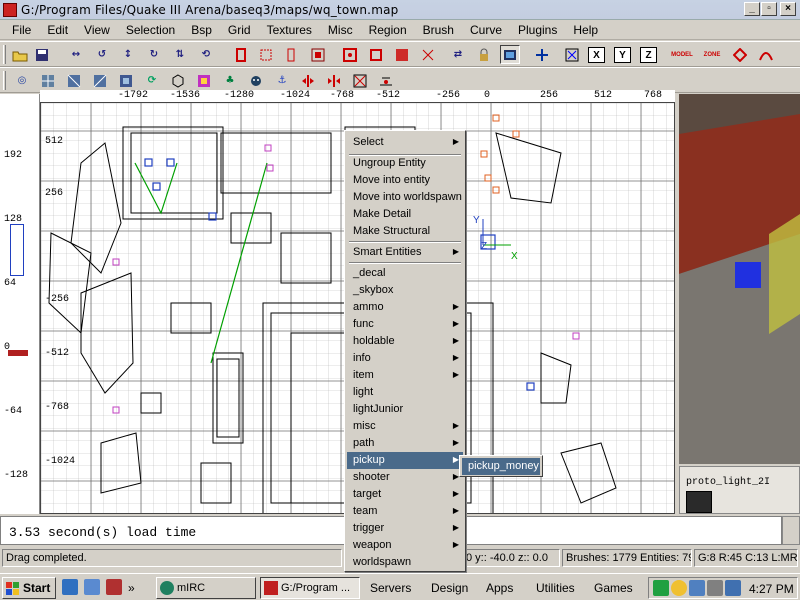 The width and height of the screenshot is (800, 600). I want to click on menu-file: File, so click(19, 30).